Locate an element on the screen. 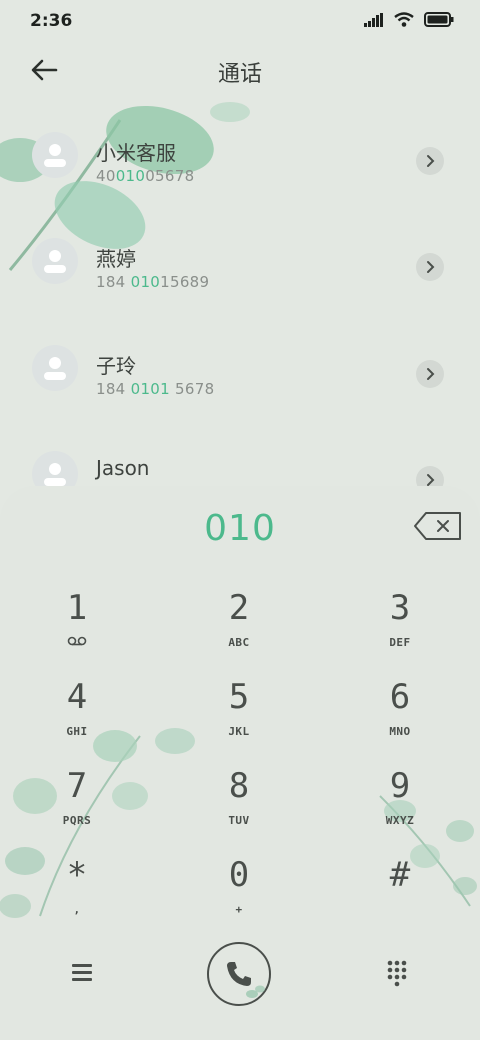 The image size is (480, 1040). key-digit: # is located at coordinates (400, 875).